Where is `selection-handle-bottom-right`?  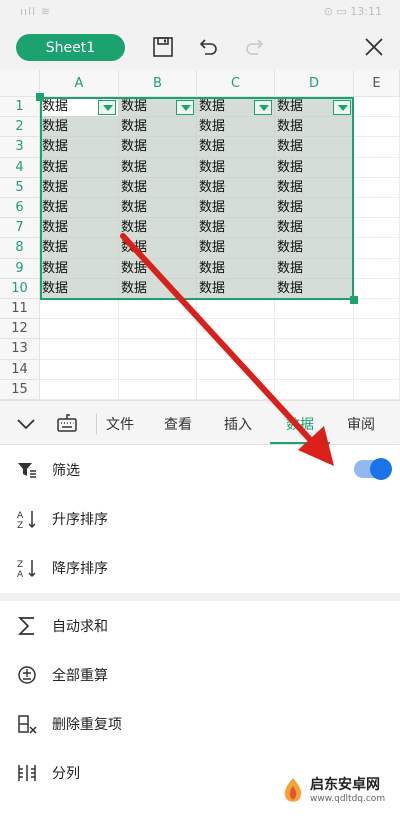
selection-handle-bottom-right is located at coordinates (354, 300).